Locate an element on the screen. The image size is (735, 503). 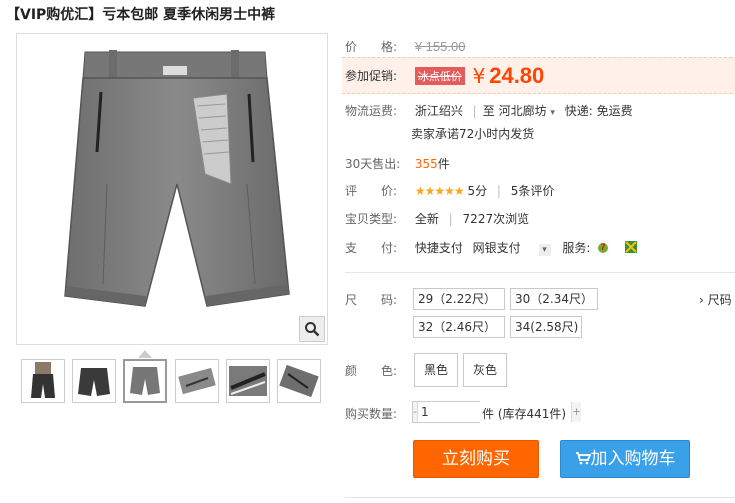
size-option-29: 29（2.22尺） is located at coordinates (459, 299).